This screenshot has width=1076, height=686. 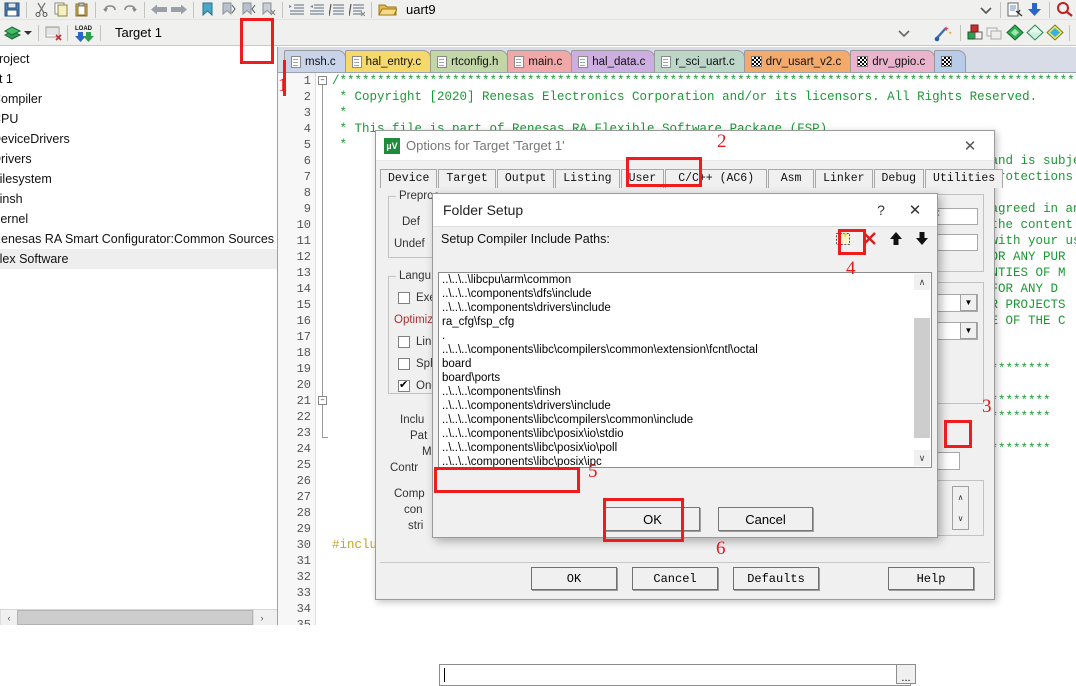 I want to click on link-time-opt-checkbox, so click(x=404, y=342).